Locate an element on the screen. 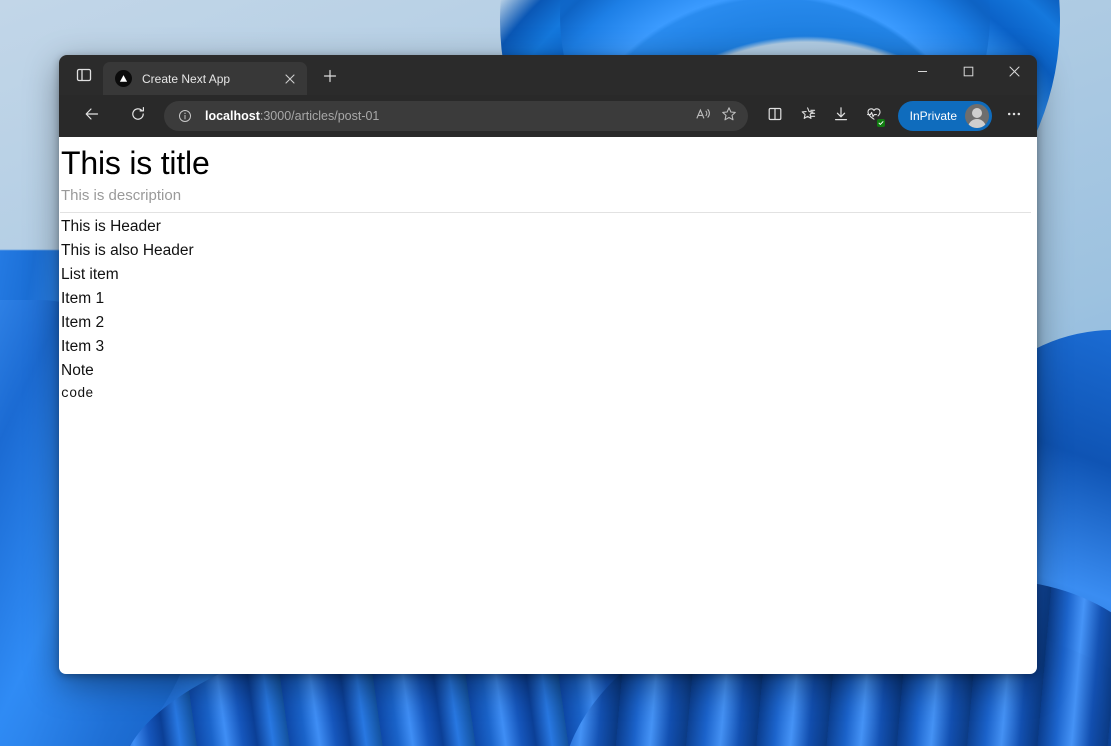 The height and width of the screenshot is (746, 1111). back-arrow-icon is located at coordinates (92, 116).